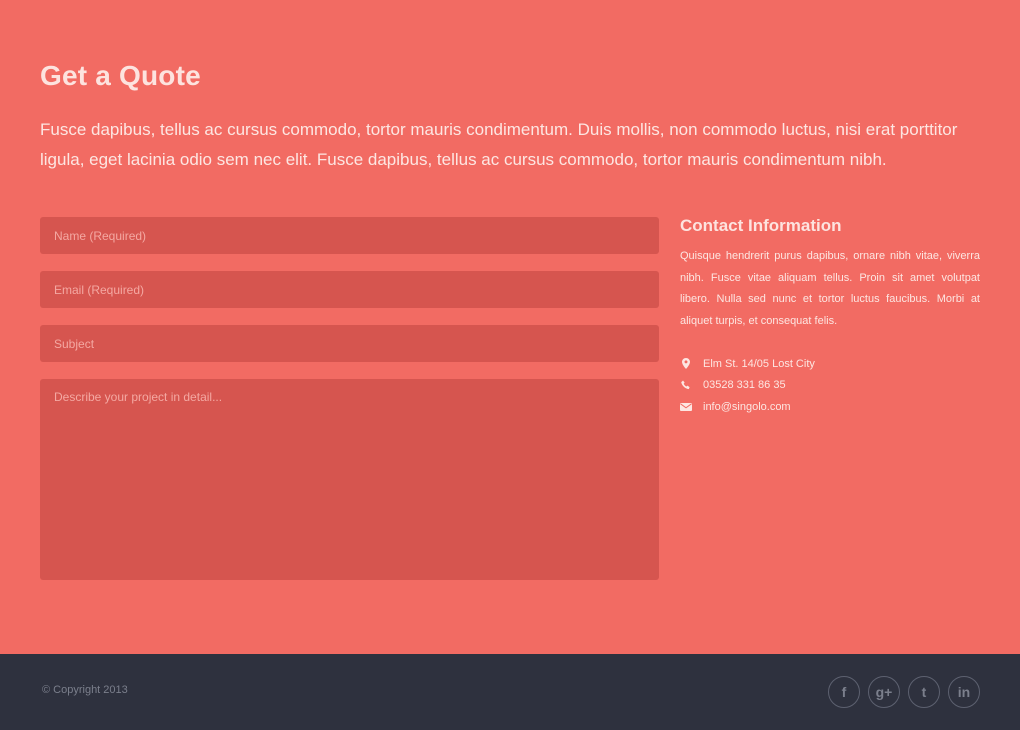 The image size is (1020, 730). I want to click on email-link: info@singolo.com, so click(747, 407).